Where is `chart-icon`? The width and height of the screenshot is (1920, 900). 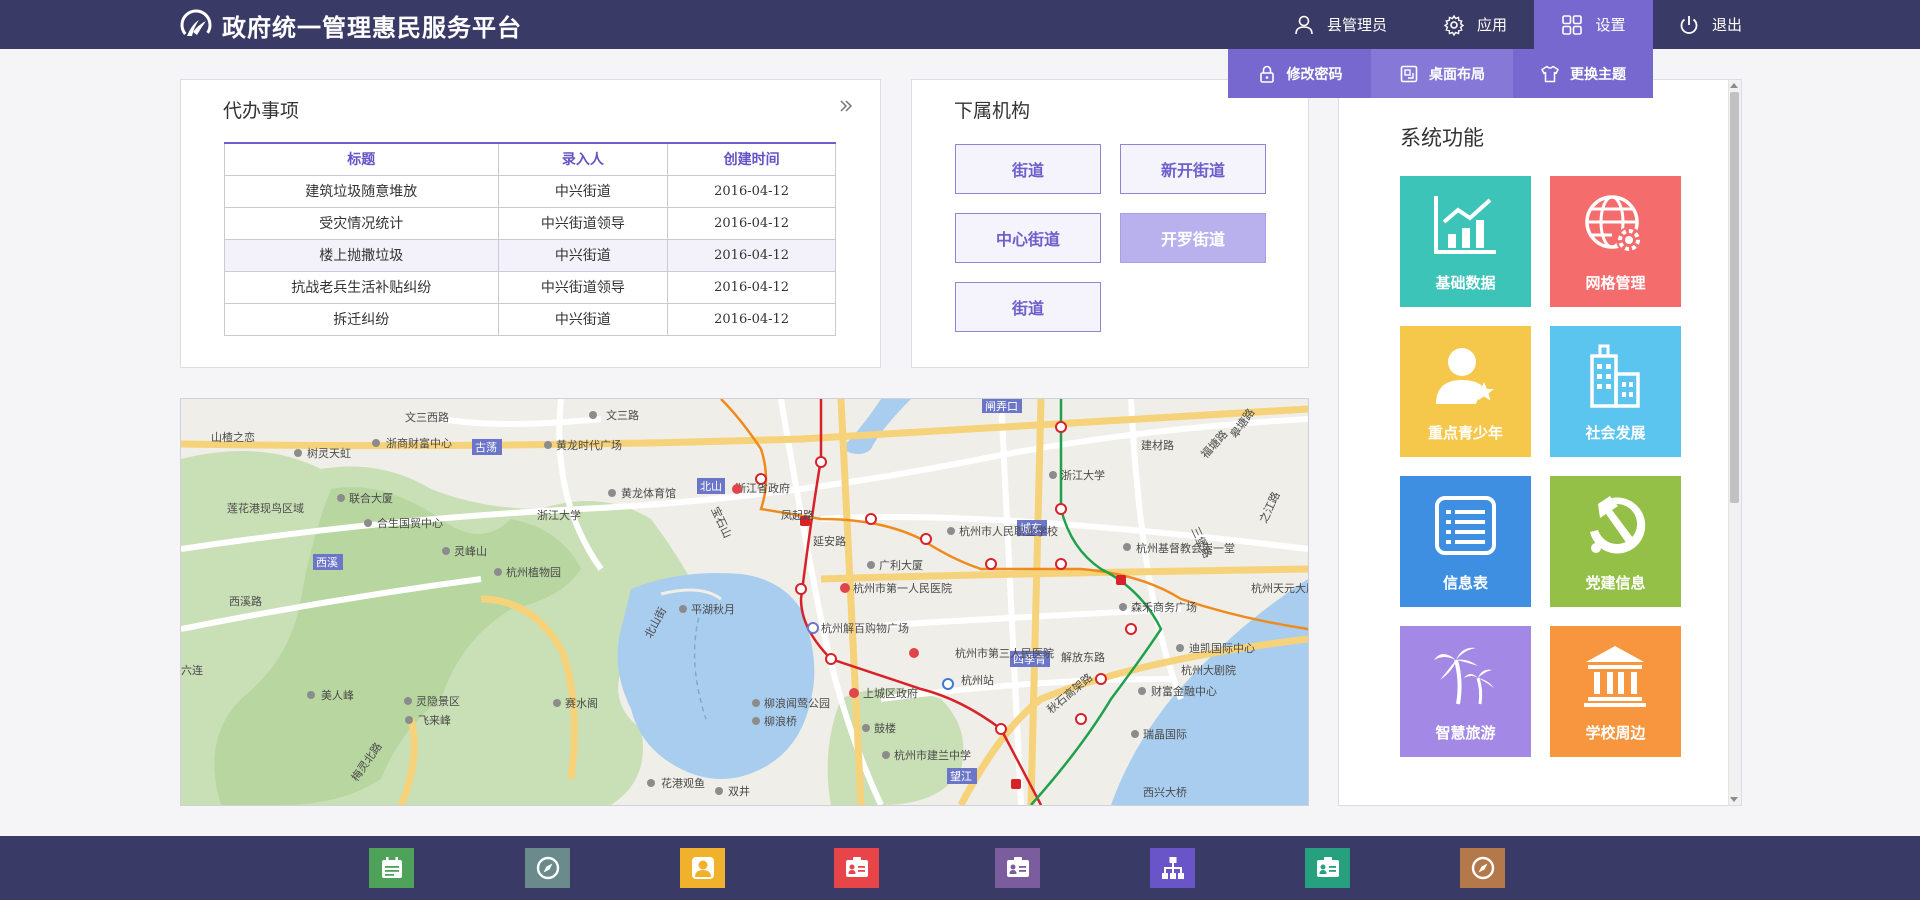 chart-icon is located at coordinates (1465, 225).